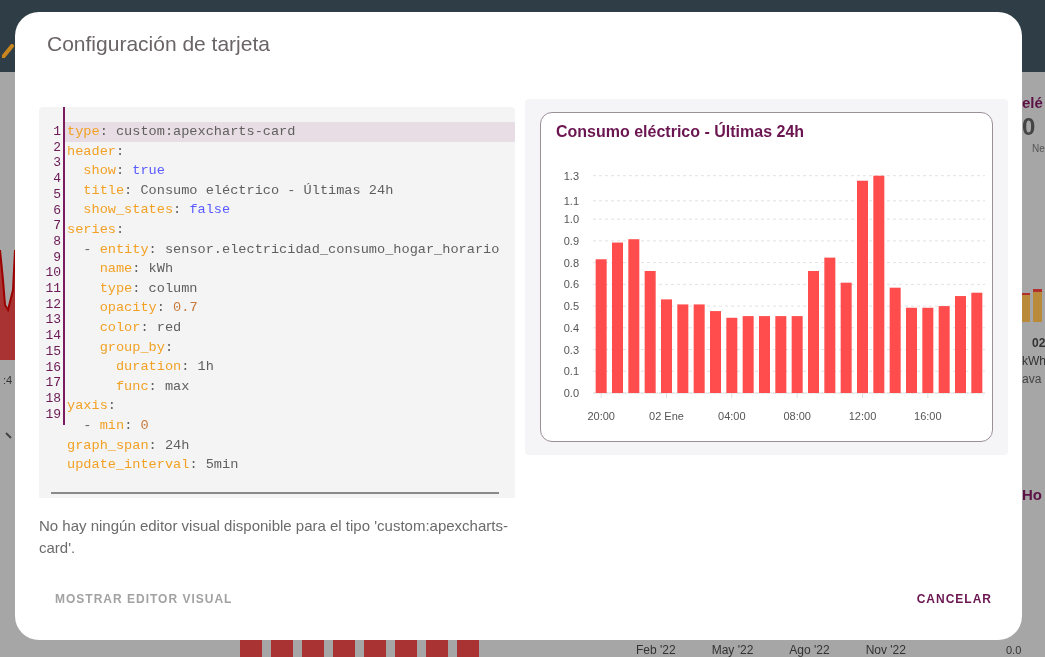 This screenshot has width=1045, height=657. Describe the element at coordinates (96, 229) in the screenshot. I see `code-line: series:` at that location.